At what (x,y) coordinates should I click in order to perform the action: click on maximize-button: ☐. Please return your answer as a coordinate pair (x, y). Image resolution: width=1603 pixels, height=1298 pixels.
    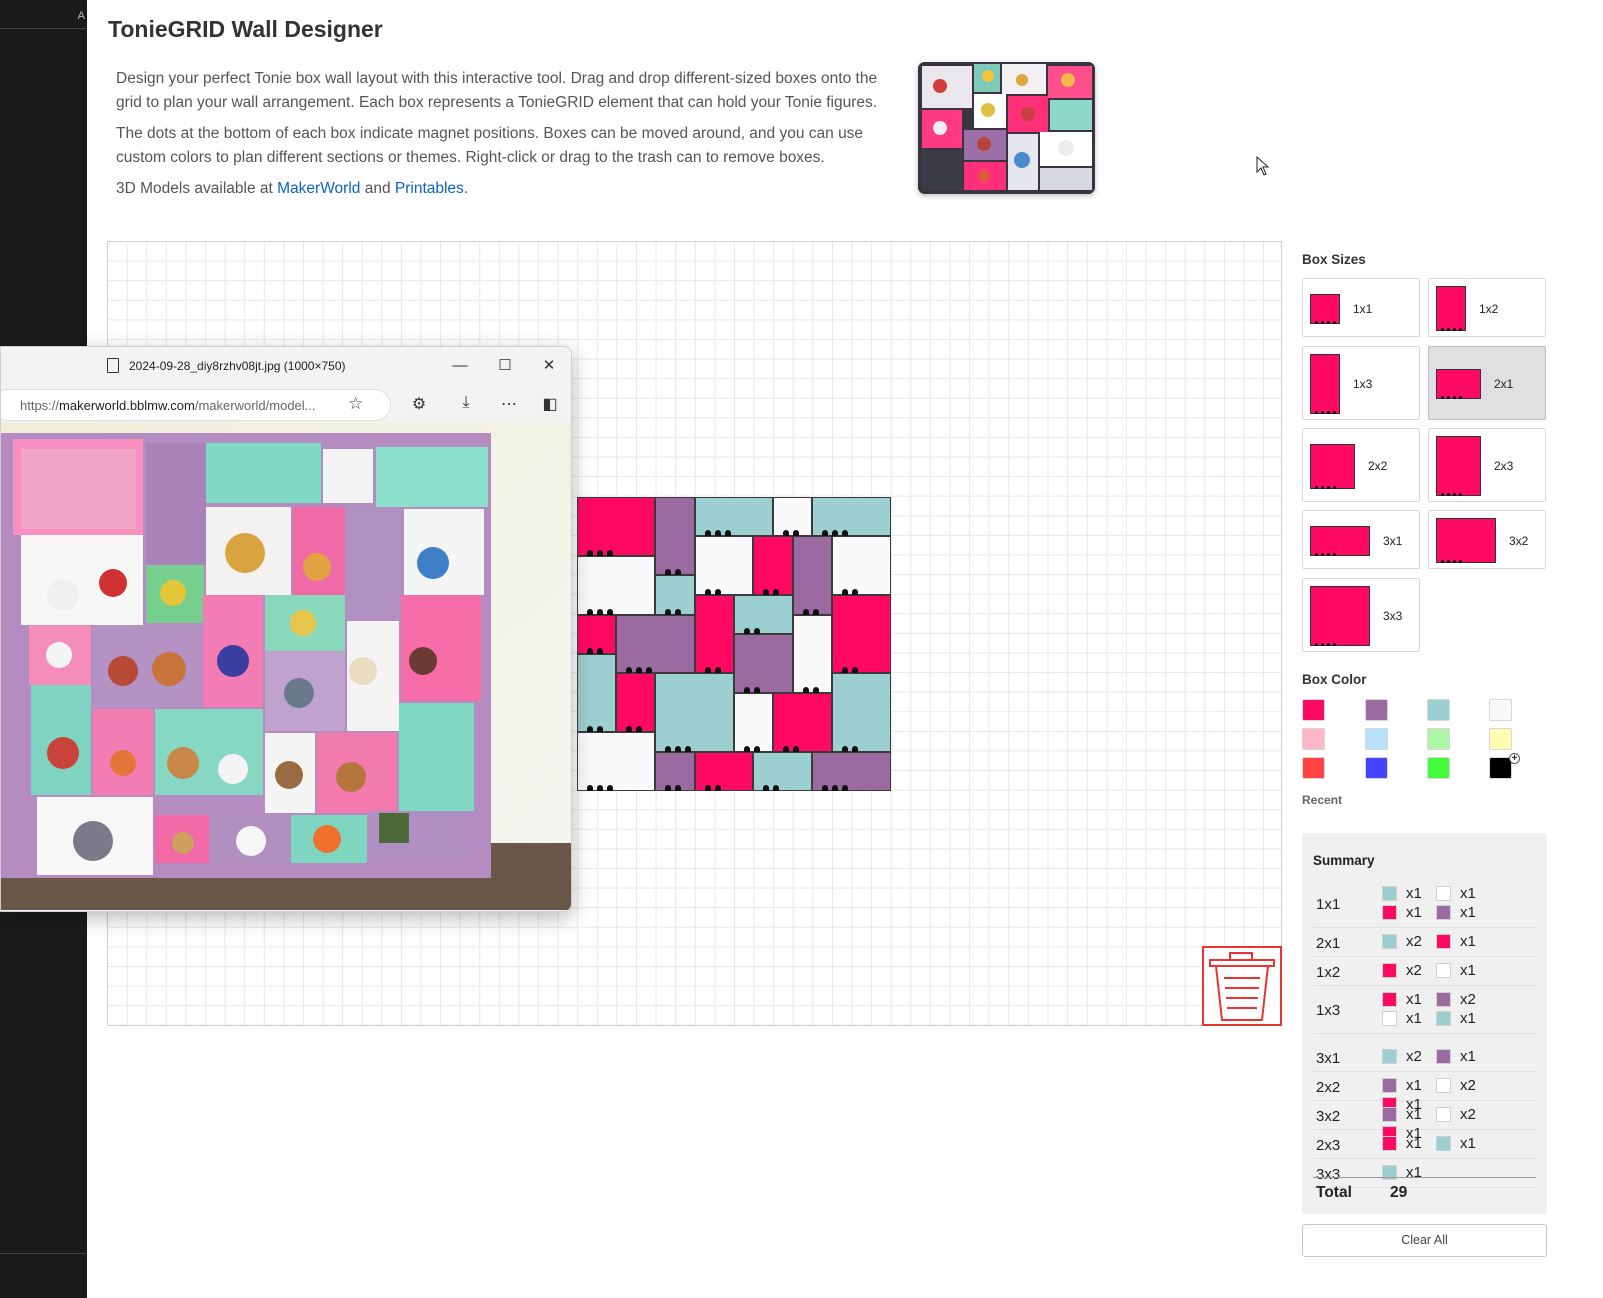
    Looking at the image, I should click on (505, 366).